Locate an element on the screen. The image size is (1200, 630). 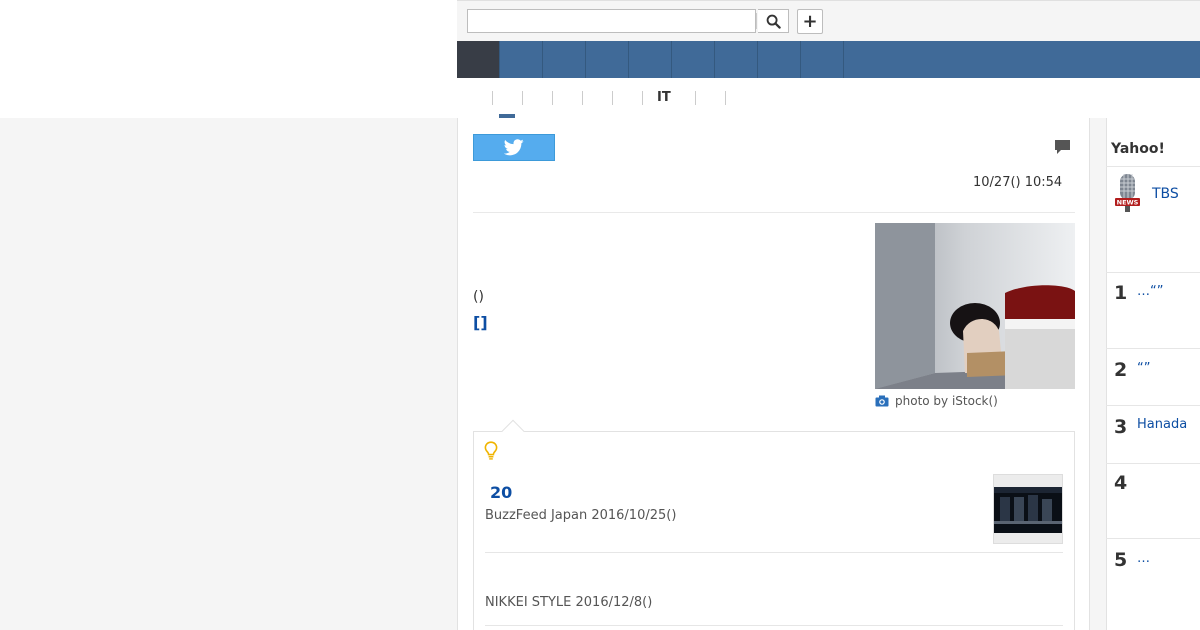
search-button is located at coordinates (773, 21).